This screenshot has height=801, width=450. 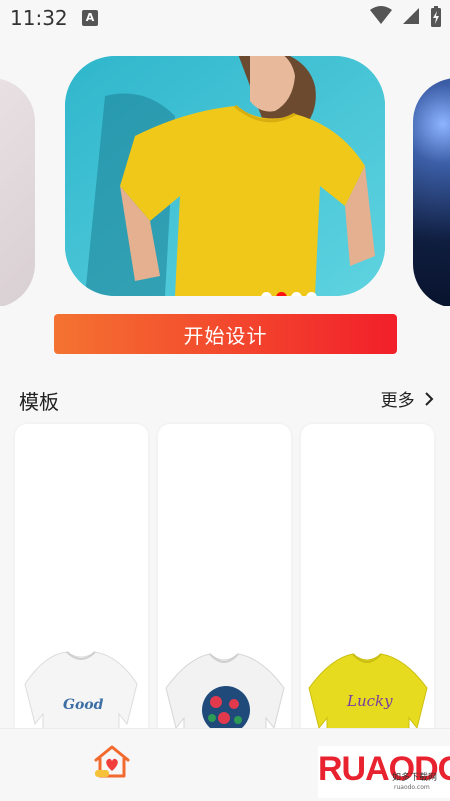 What do you see at coordinates (39, 402) in the screenshot?
I see `templates-section-title: 模板` at bounding box center [39, 402].